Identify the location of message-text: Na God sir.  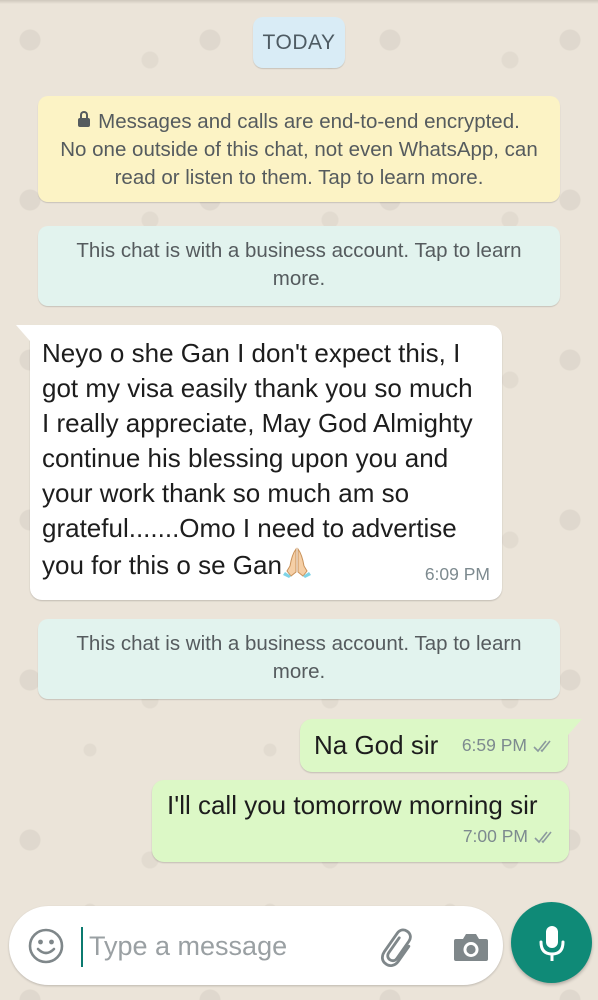
(376, 745).